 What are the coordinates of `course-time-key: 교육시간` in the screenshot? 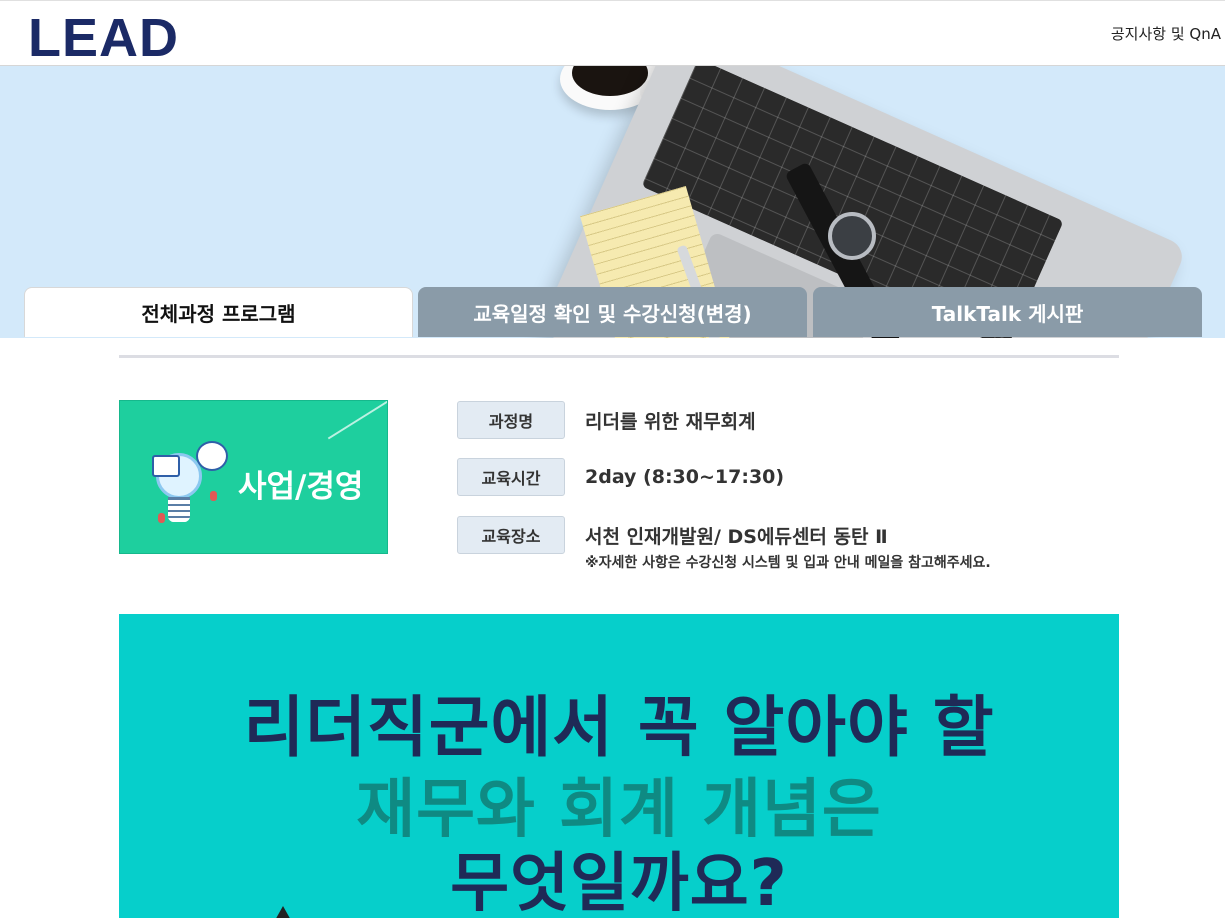 It's located at (511, 477).